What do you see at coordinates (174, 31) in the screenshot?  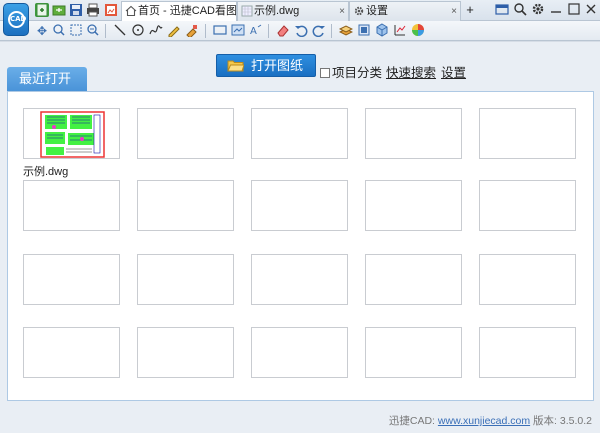 I see `text-edit-icon` at bounding box center [174, 31].